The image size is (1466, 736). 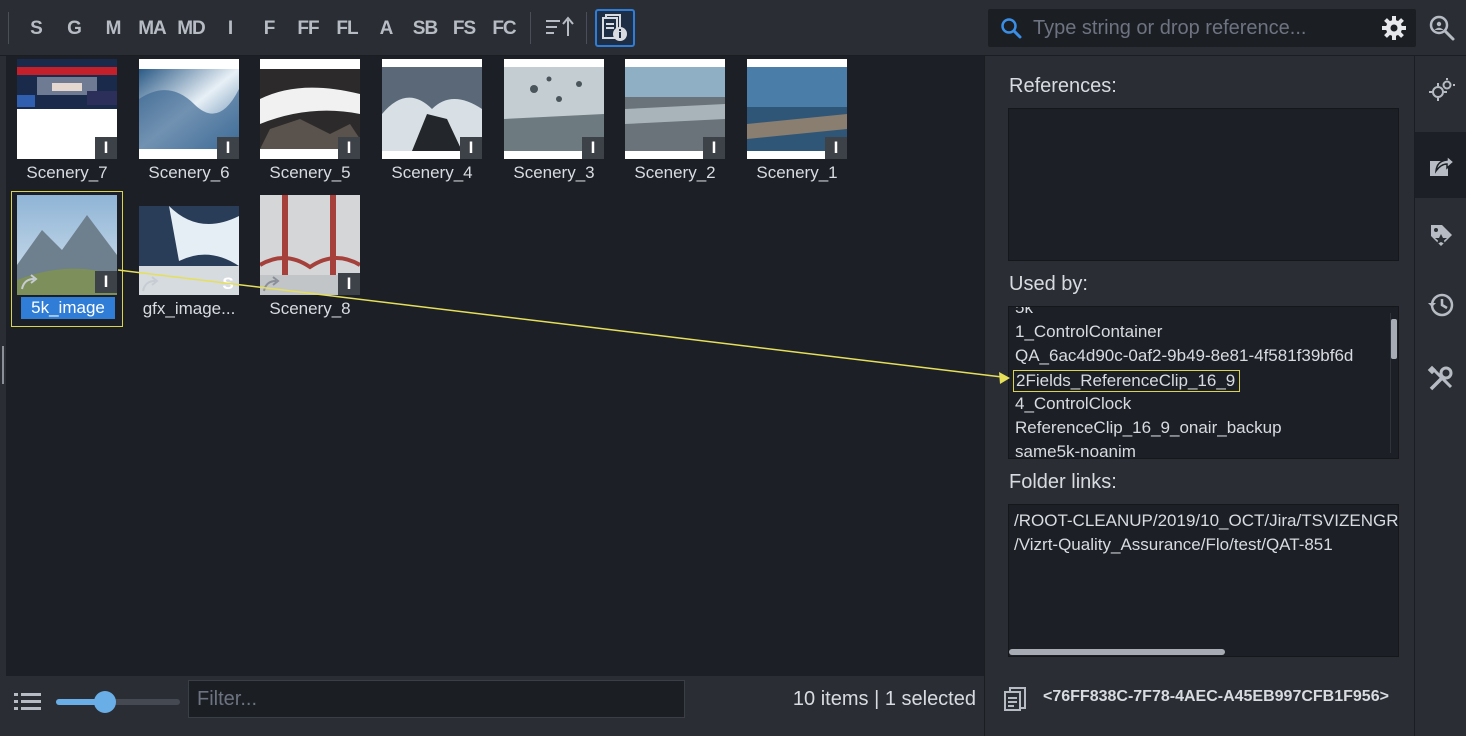 I want to click on type-filter-button: FL, so click(x=347, y=29).